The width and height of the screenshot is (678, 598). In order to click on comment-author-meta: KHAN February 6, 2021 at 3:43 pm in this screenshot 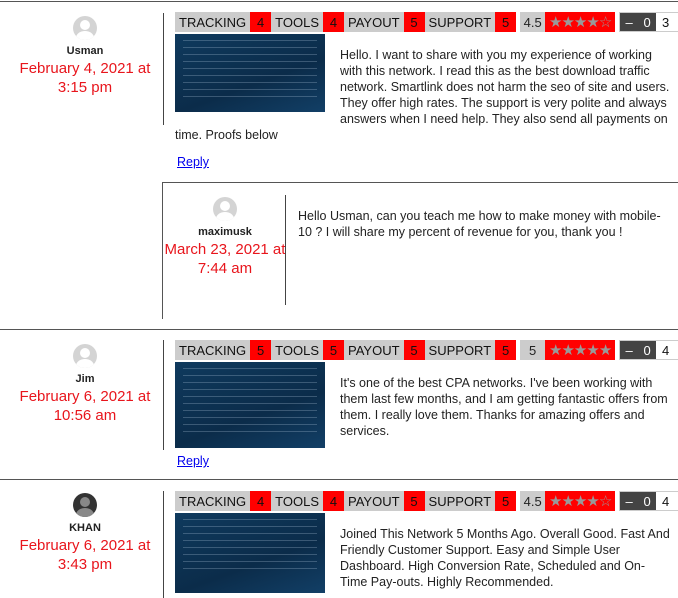, I will do `click(85, 533)`.